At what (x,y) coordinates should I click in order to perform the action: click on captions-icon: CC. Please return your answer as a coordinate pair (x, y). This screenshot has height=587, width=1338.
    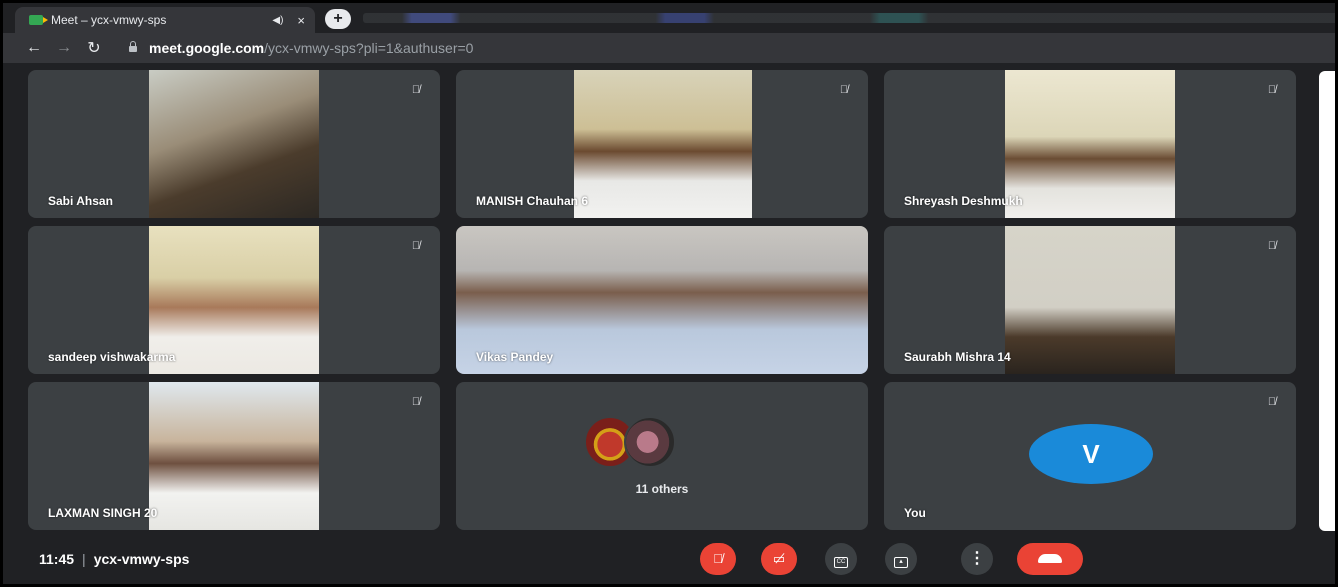
    Looking at the image, I should click on (841, 562).